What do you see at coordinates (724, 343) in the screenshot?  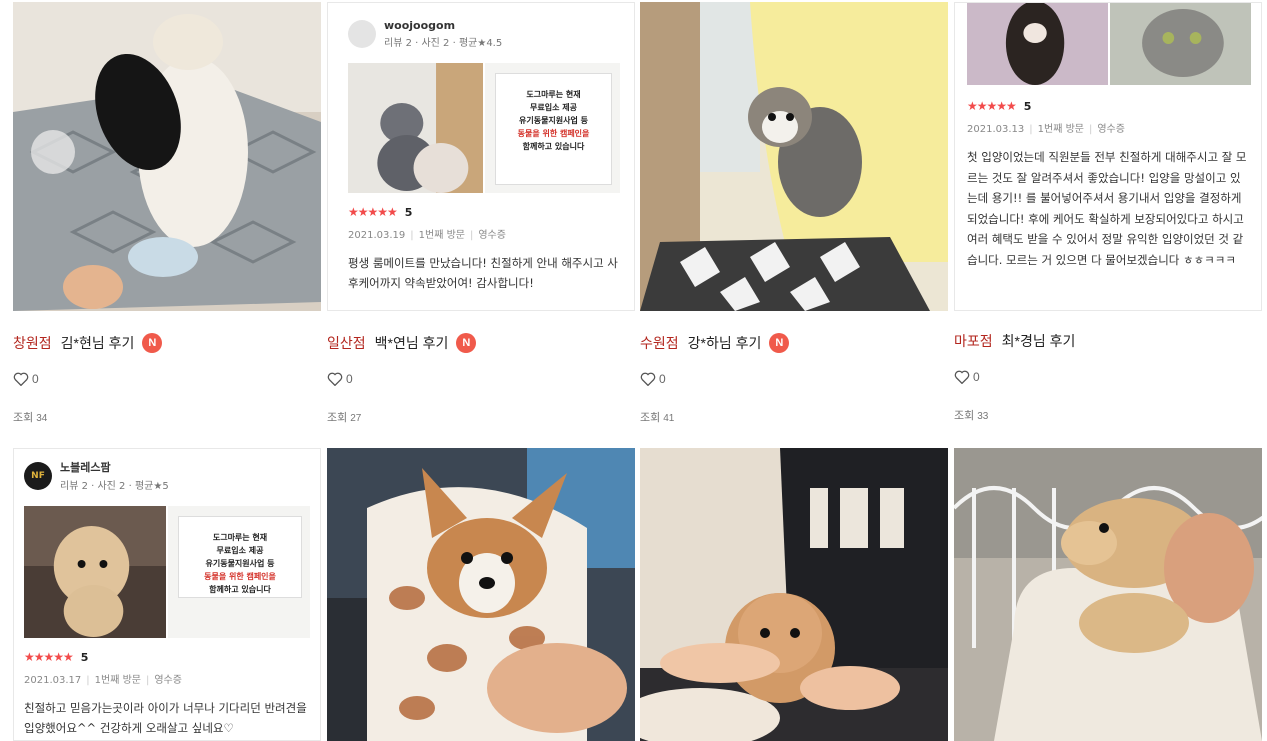 I see `author-name: 강*하님 후기` at bounding box center [724, 343].